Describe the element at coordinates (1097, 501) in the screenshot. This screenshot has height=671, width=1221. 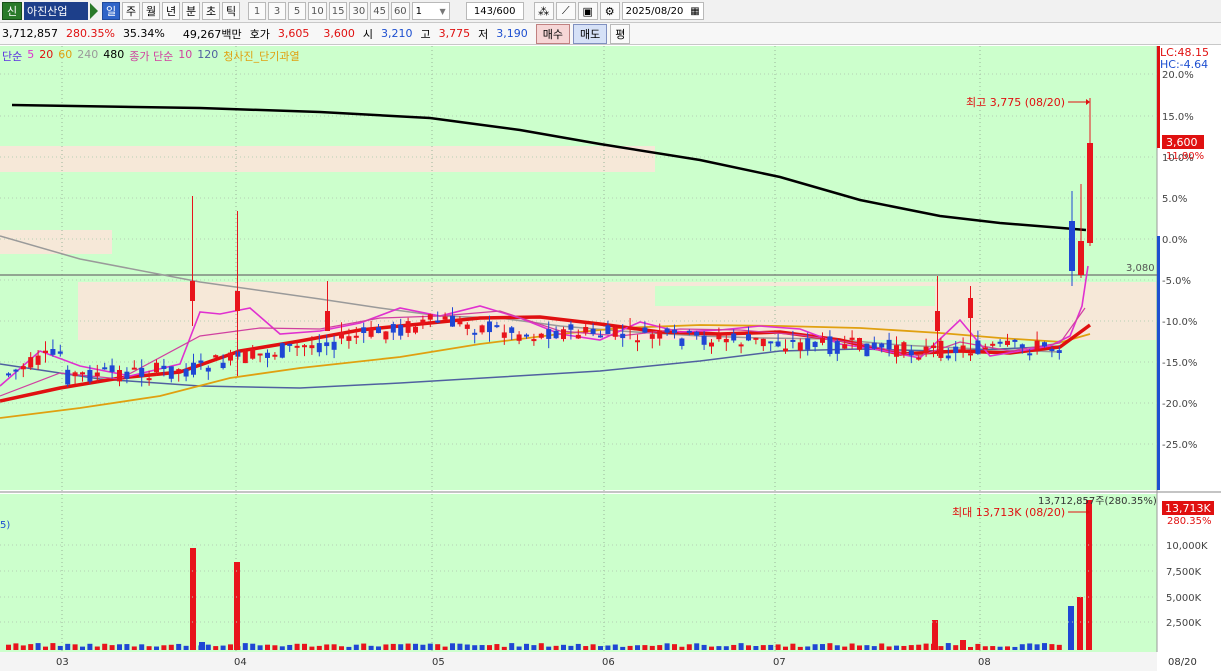
I see `volume-top-label: 13,712,857주(280.35%)` at that location.